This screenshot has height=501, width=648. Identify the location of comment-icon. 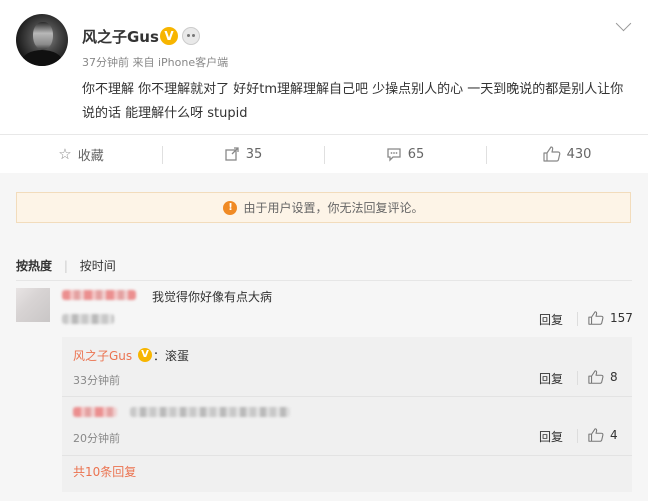
(394, 155).